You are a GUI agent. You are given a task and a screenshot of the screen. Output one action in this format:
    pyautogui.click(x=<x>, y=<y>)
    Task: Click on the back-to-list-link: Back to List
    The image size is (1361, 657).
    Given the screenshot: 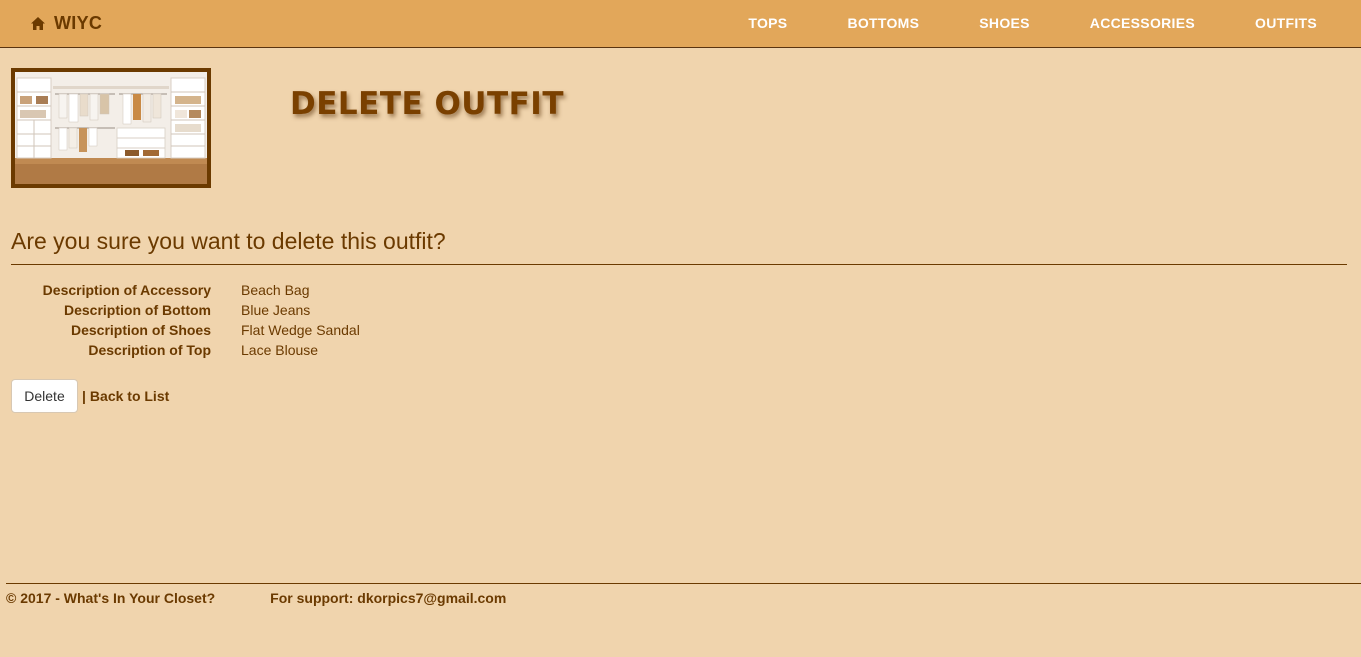 What is the action you would take?
    pyautogui.click(x=129, y=396)
    